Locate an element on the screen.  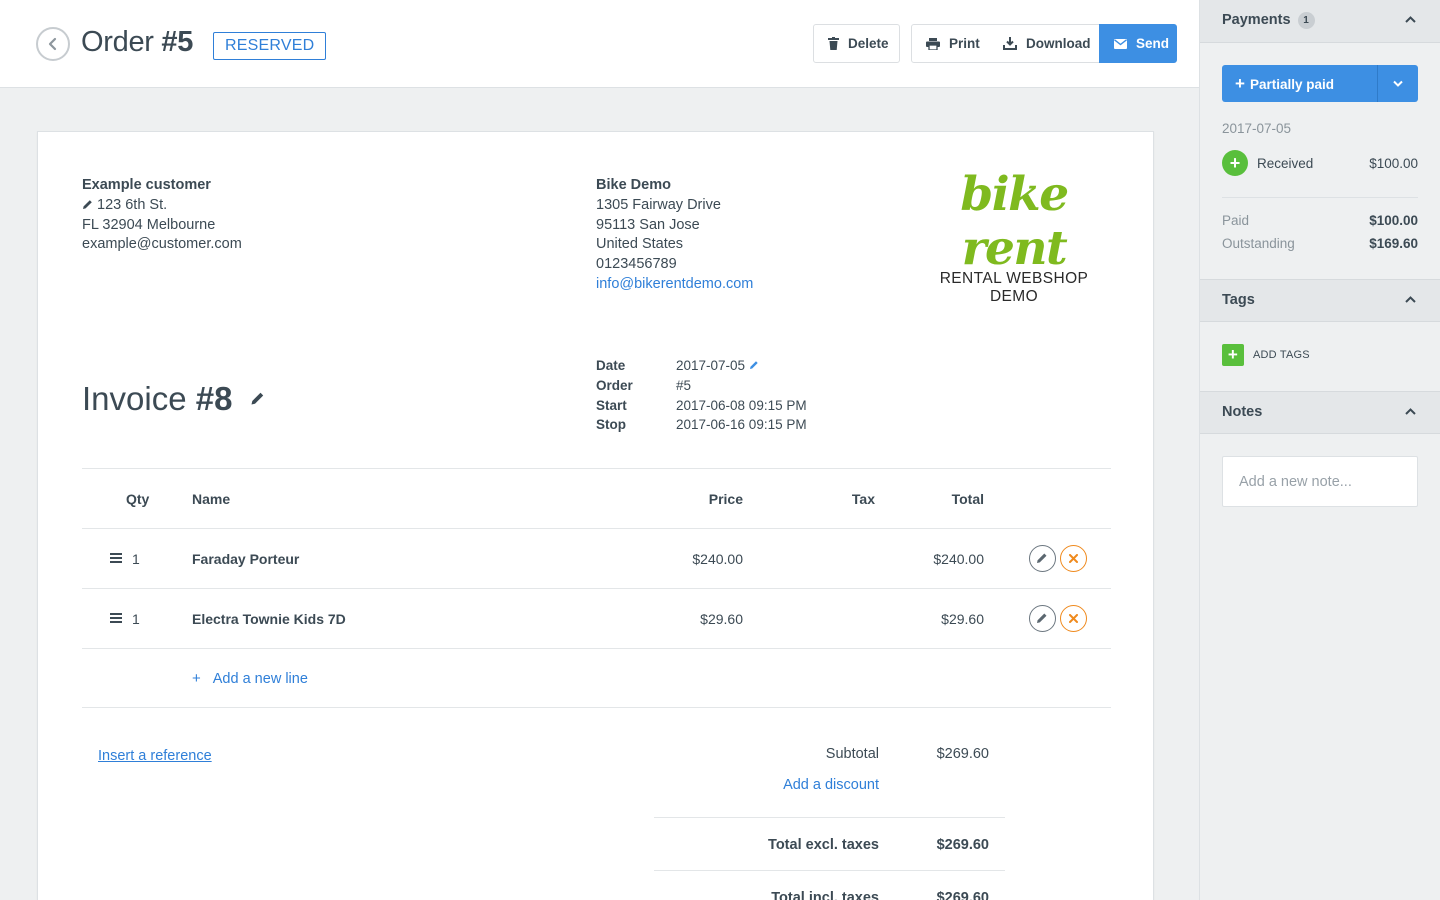
order-number: #5 is located at coordinates (177, 42).